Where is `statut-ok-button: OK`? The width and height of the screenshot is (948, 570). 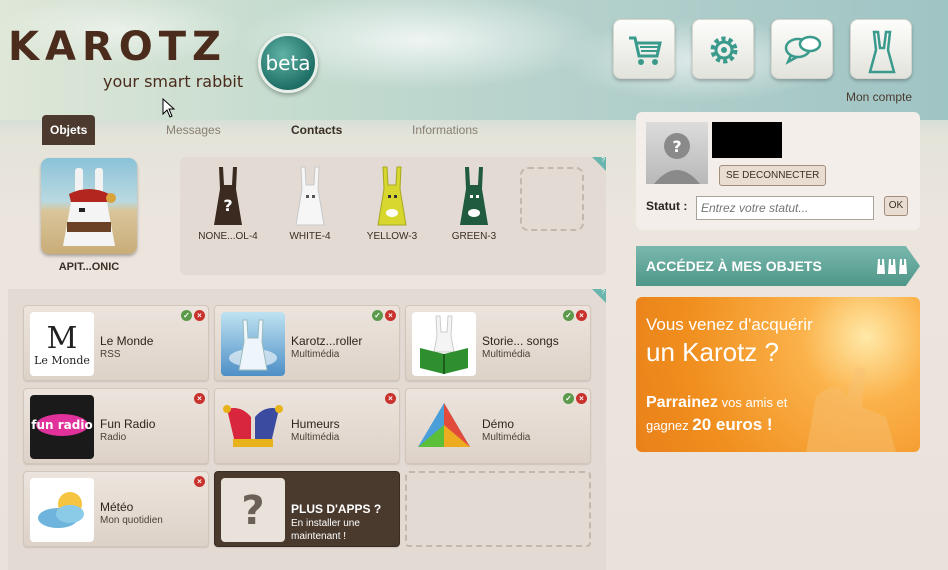 statut-ok-button: OK is located at coordinates (896, 206).